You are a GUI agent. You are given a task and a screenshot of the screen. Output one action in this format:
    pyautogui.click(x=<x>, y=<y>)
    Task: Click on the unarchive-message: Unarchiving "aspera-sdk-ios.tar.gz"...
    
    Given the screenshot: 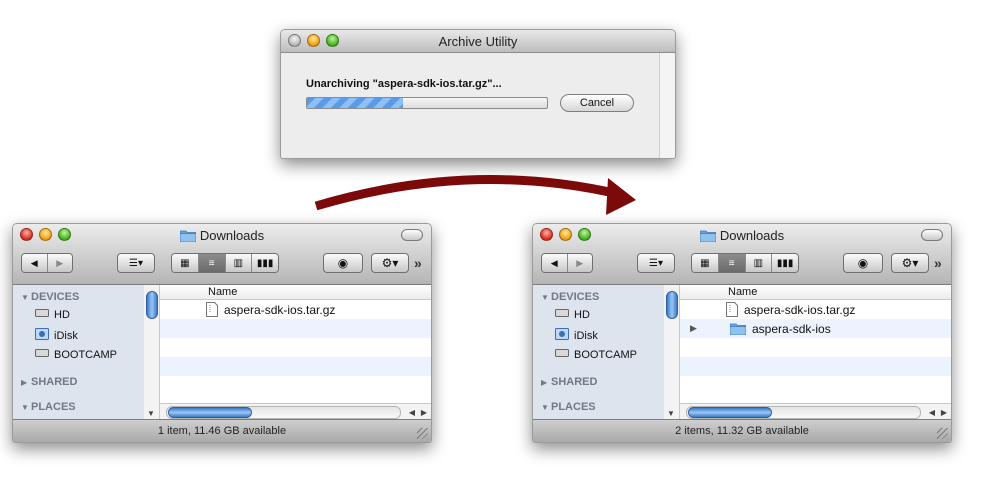 What is the action you would take?
    pyautogui.click(x=404, y=84)
    